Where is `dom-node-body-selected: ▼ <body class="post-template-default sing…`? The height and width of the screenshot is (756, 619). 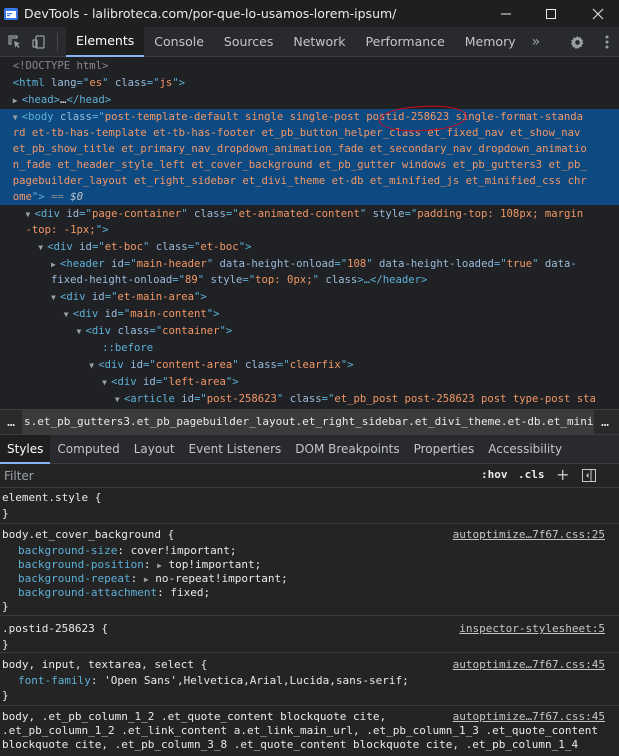
dom-node-body-selected: ▼ <body class="post-template-default sing… is located at coordinates (309, 117).